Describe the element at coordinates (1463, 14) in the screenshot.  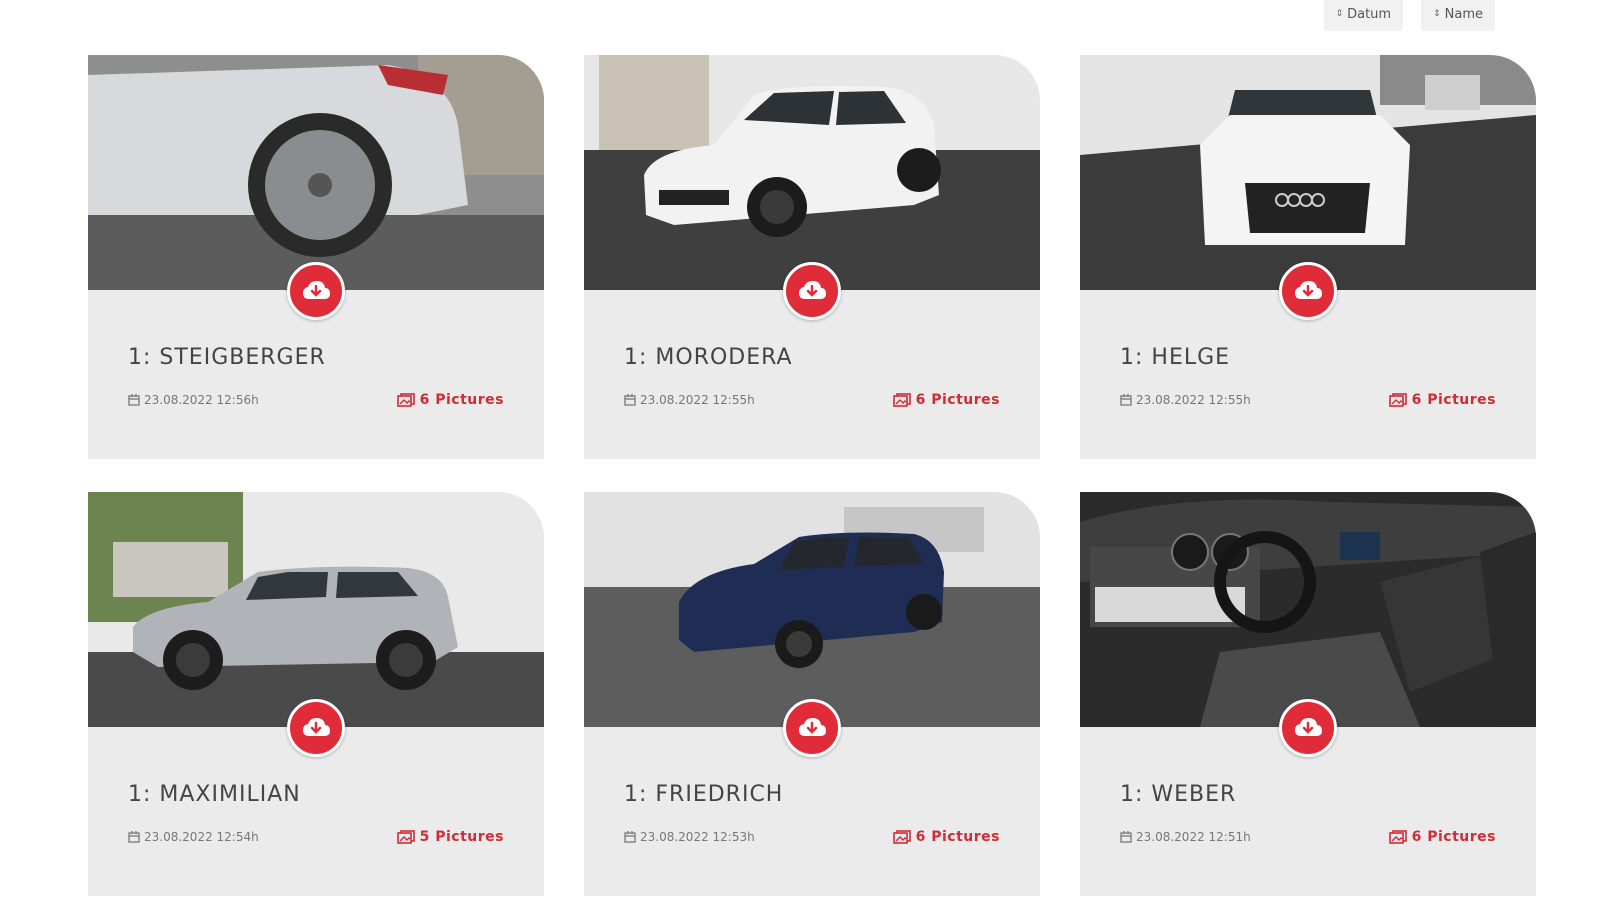
I see `sort-by-name-label: Name` at that location.